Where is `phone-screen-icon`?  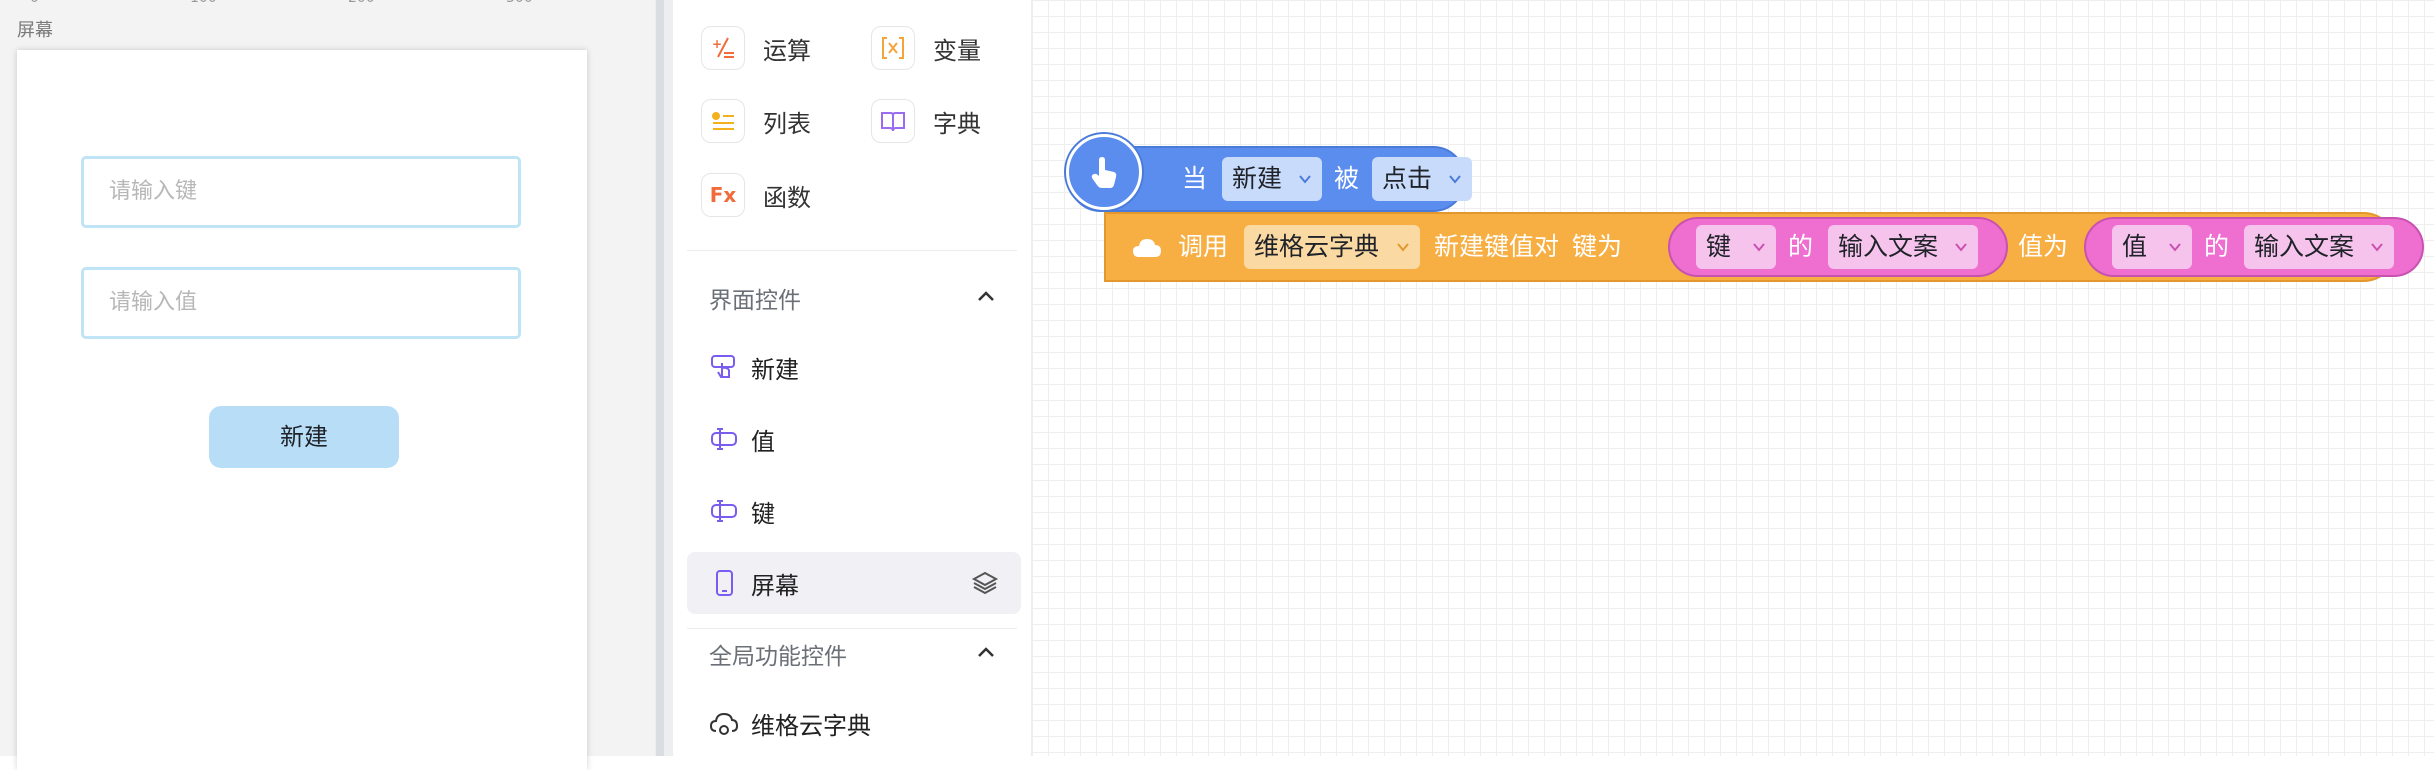
phone-screen-icon is located at coordinates (724, 583).